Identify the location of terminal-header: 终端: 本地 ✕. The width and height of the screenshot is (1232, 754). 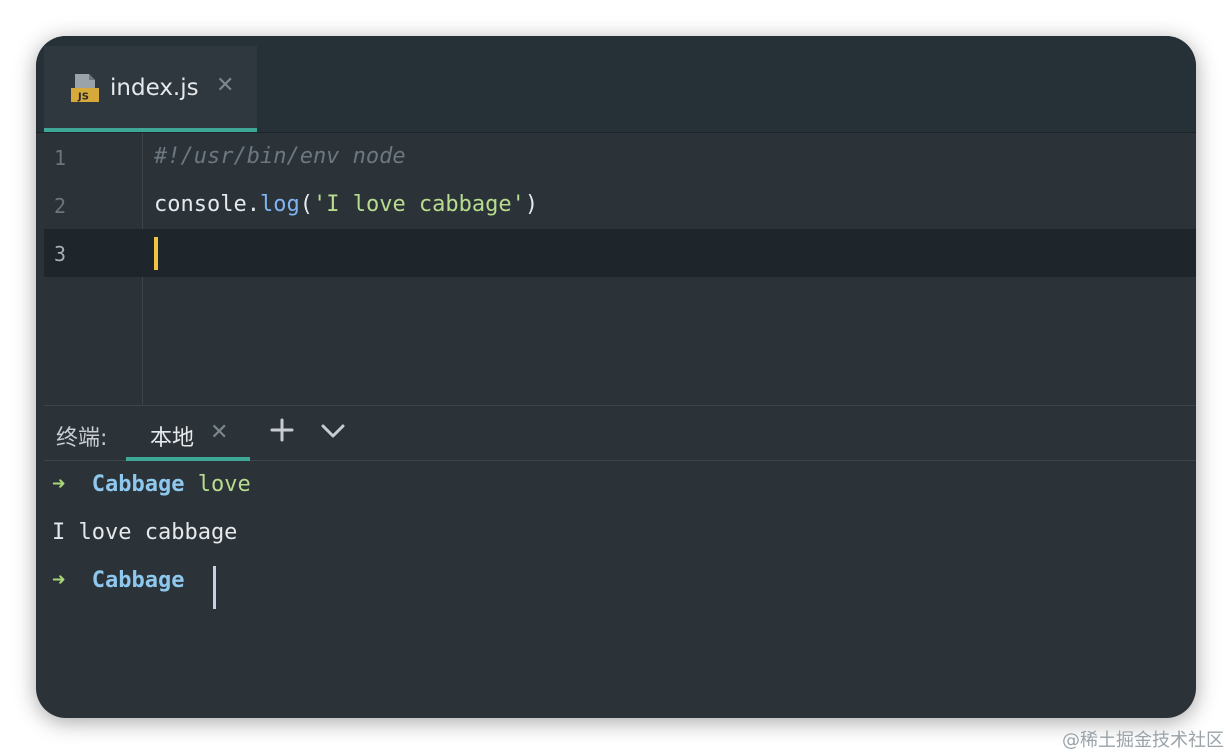
(620, 433).